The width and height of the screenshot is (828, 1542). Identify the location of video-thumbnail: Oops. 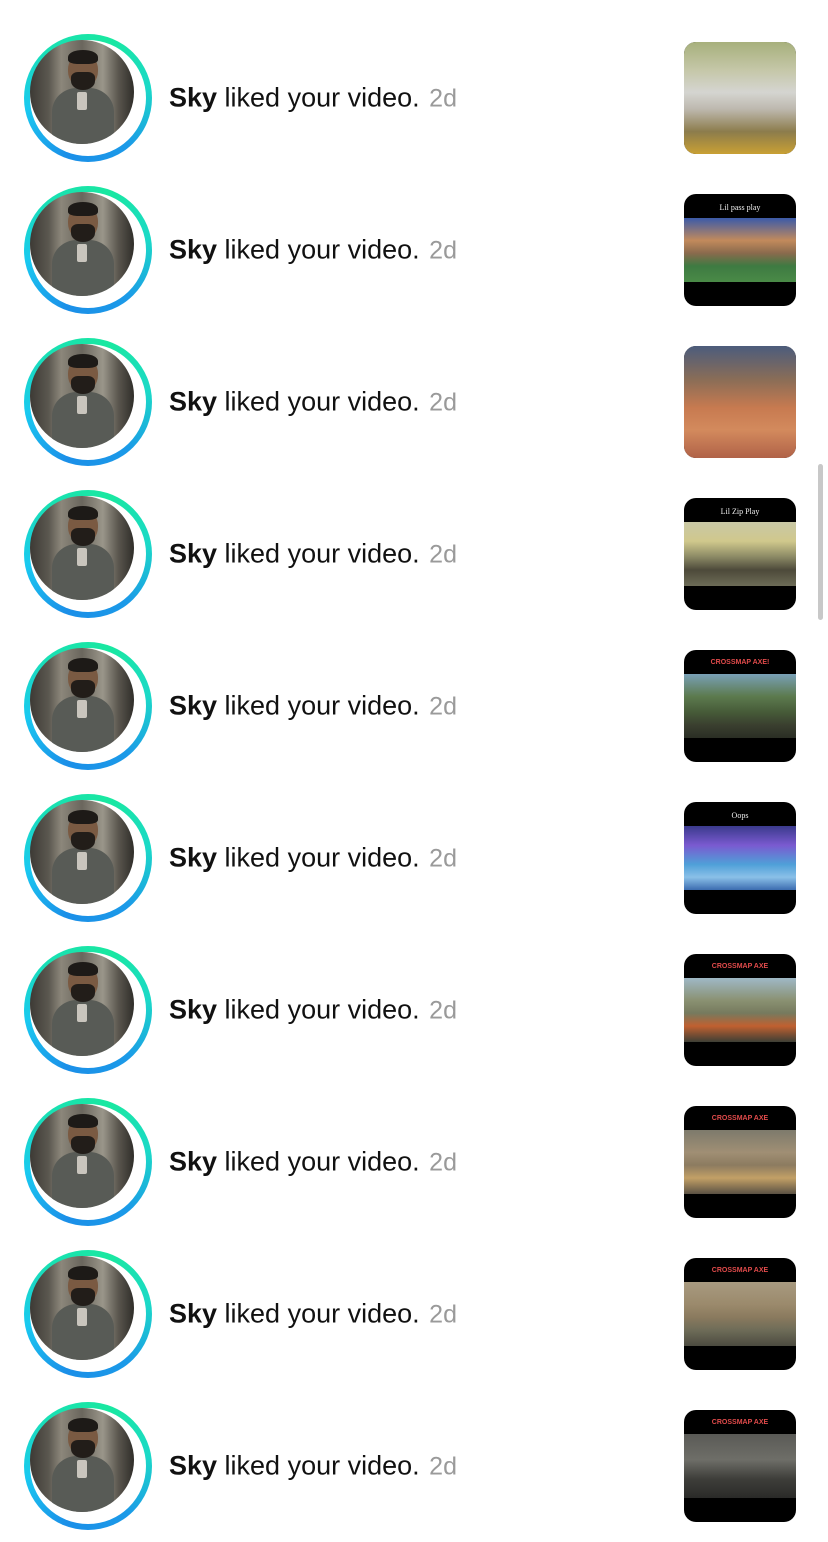
(740, 858).